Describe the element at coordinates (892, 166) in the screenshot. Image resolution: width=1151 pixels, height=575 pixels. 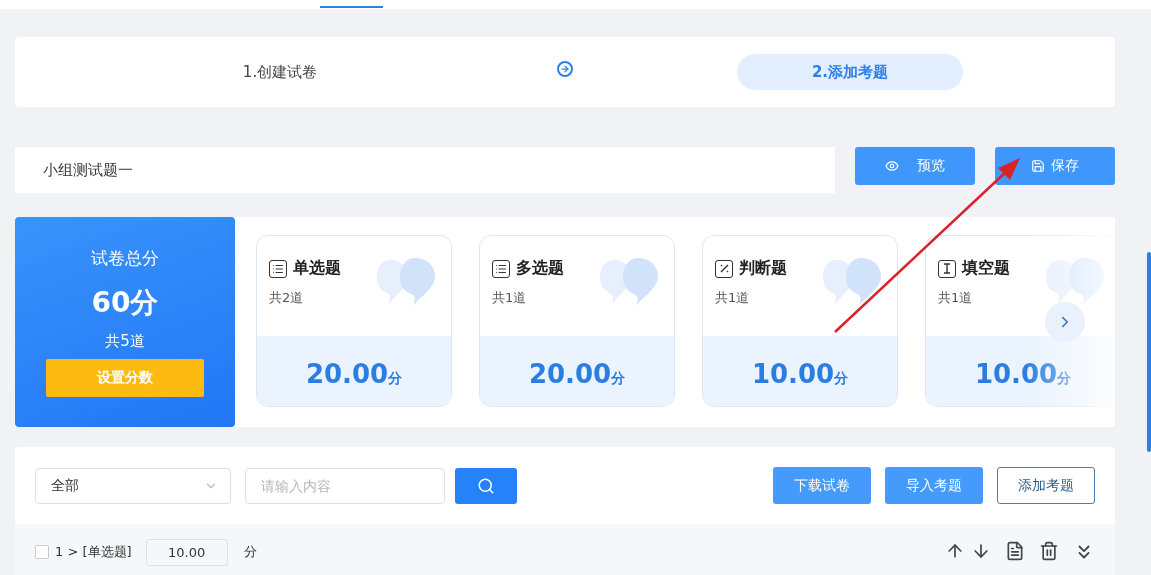
I see `eye-icon` at that location.